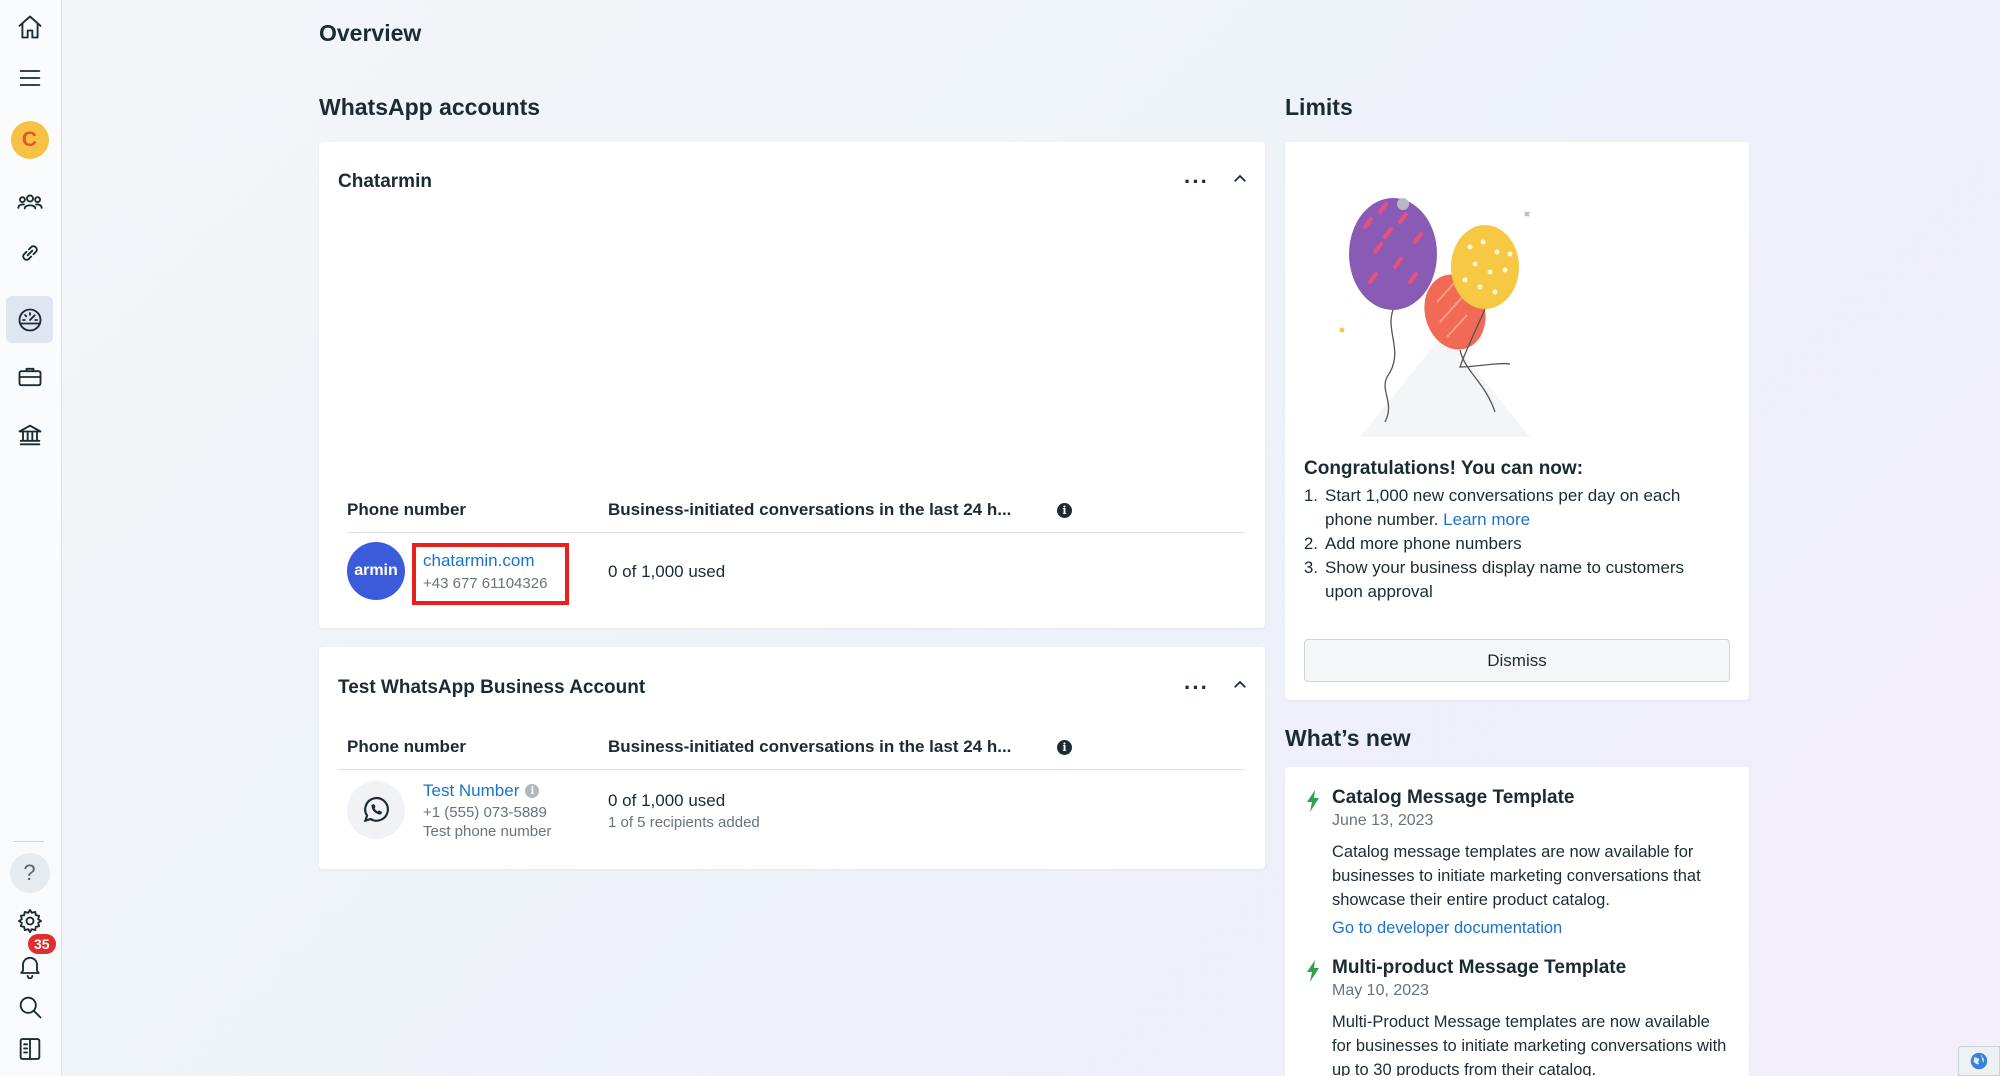 Image resolution: width=2000 pixels, height=1076 pixels. I want to click on news-title: Catalog Message Template, so click(1453, 797).